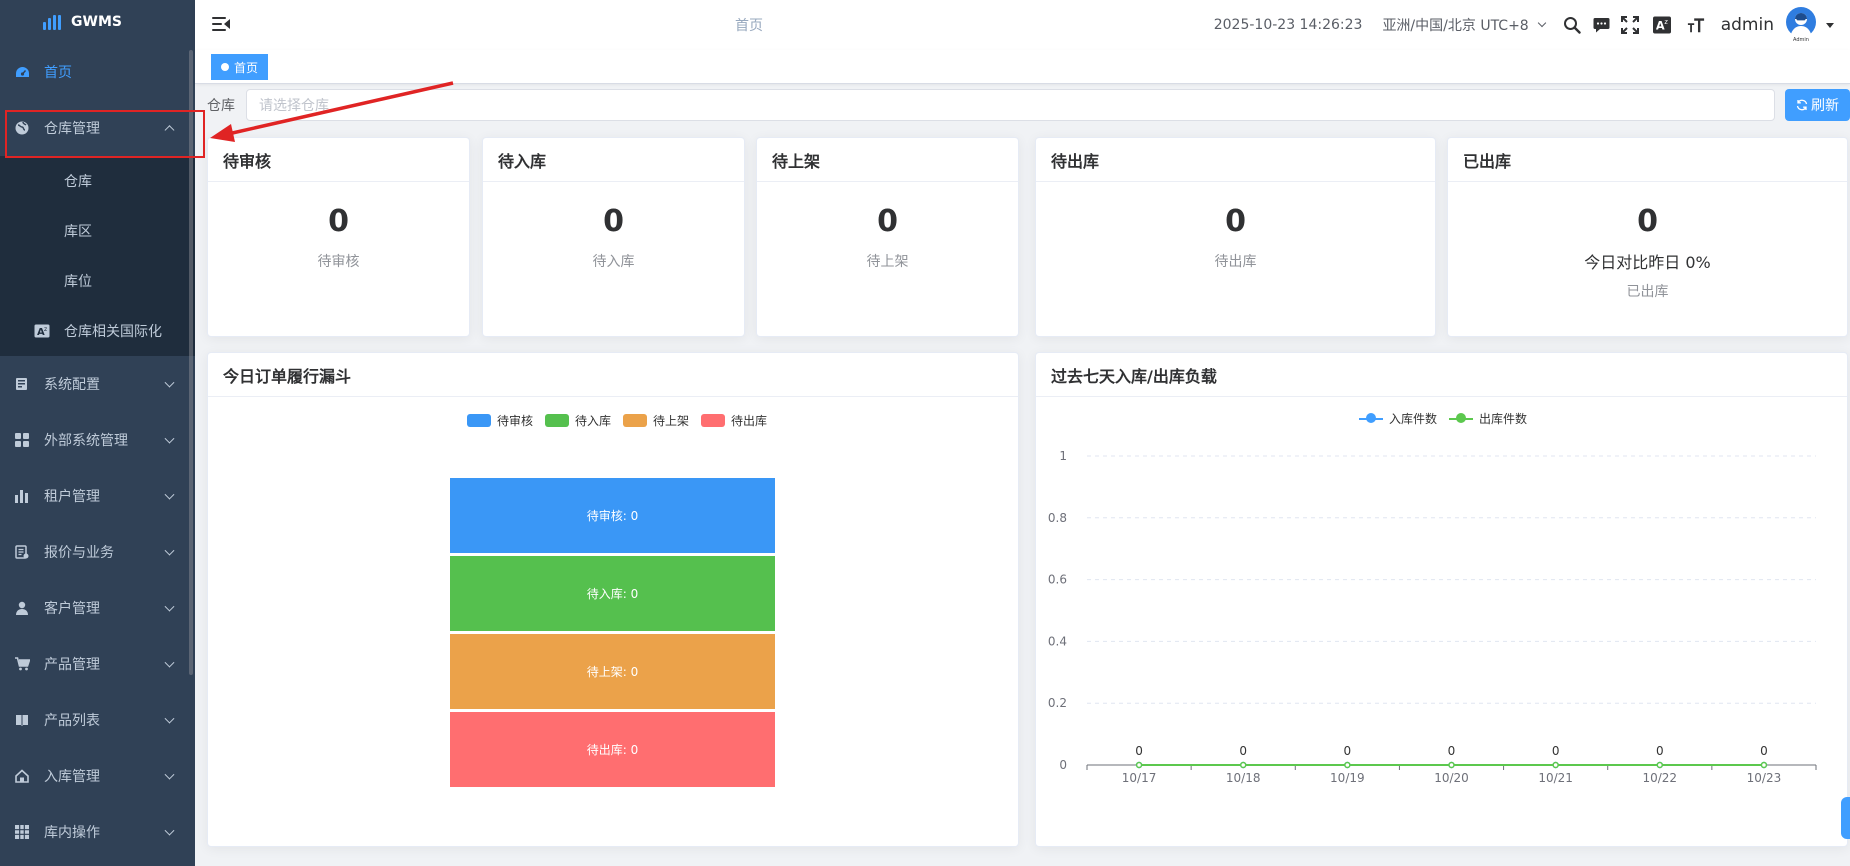 The width and height of the screenshot is (1850, 866). Describe the element at coordinates (612, 593) in the screenshot. I see `funnel-segment: 待入库: 0` at that location.